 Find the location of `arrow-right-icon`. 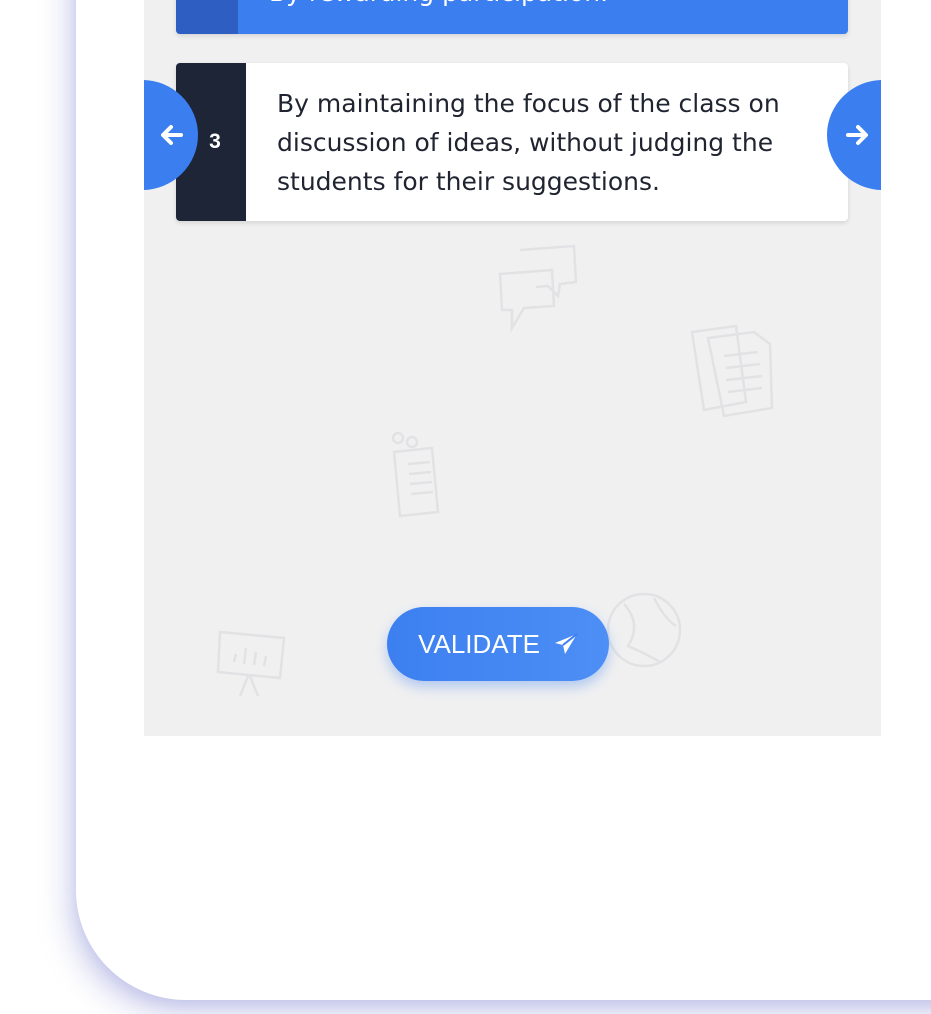

arrow-right-icon is located at coordinates (857, 135).